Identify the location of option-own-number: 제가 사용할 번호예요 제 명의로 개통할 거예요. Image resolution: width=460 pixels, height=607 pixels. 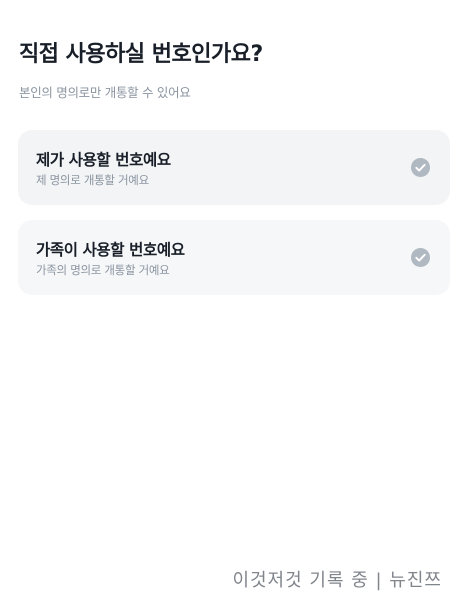
(234, 167).